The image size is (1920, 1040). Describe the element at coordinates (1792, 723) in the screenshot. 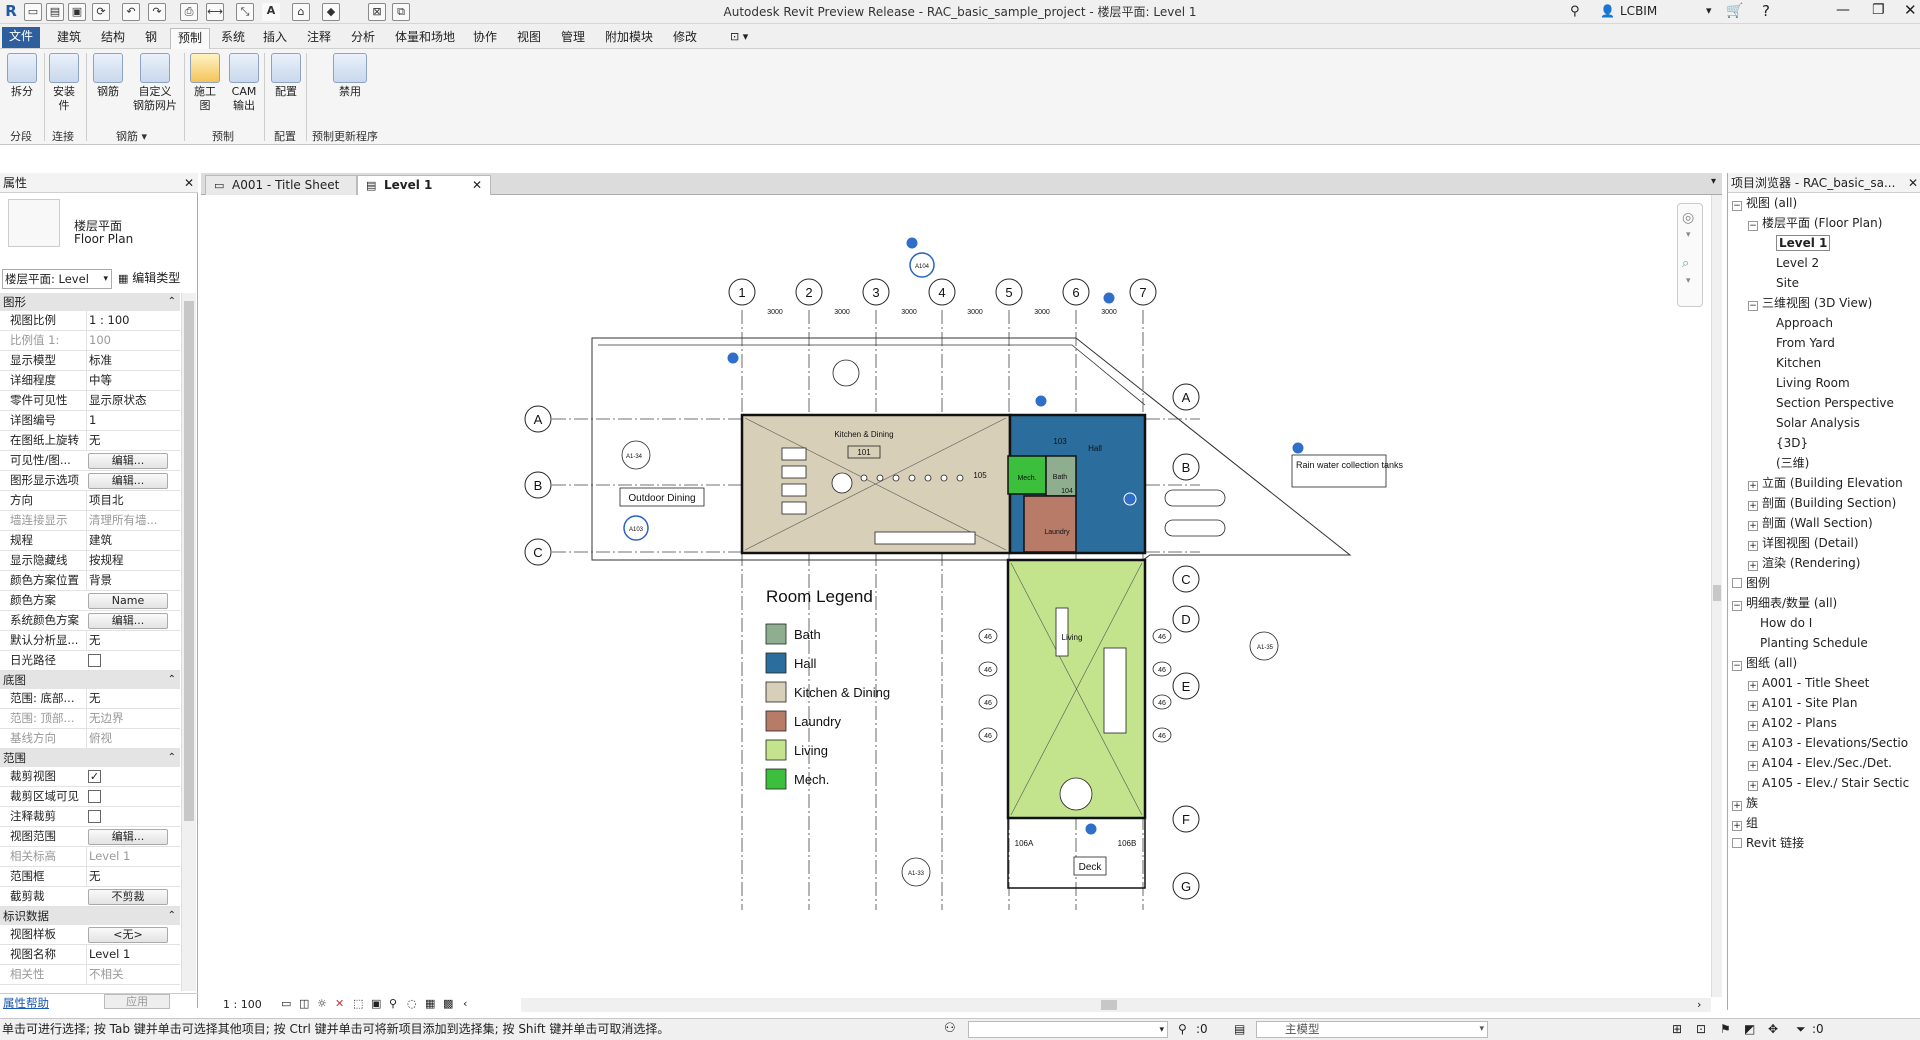

I see `browser-node: + A102 - Plans` at that location.